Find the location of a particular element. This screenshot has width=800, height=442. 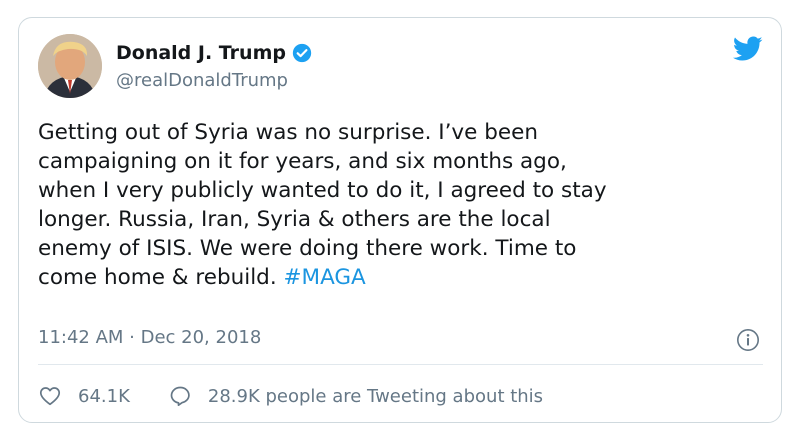

comment-icon is located at coordinates (180, 396).